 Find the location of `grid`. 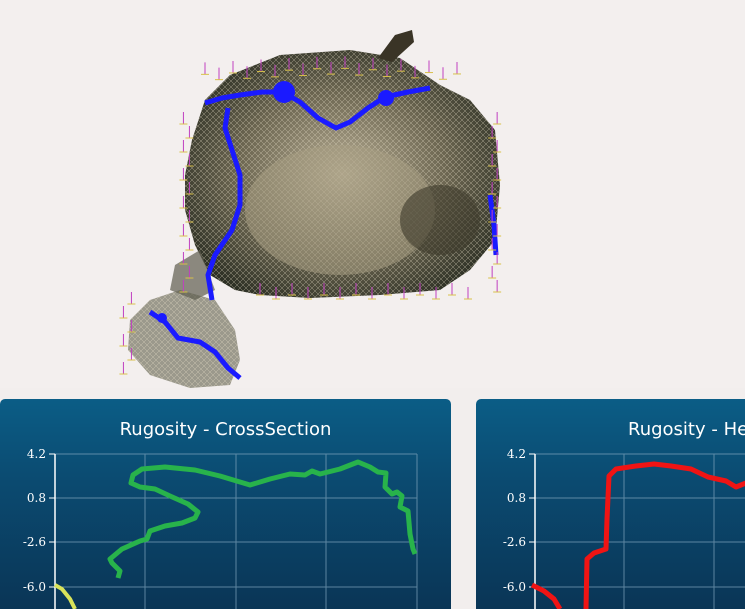

grid is located at coordinates (236, 531).